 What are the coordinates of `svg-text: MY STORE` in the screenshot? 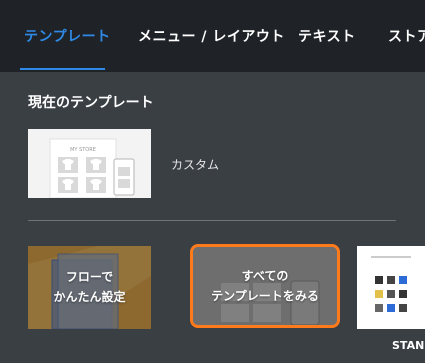 It's located at (83, 150).